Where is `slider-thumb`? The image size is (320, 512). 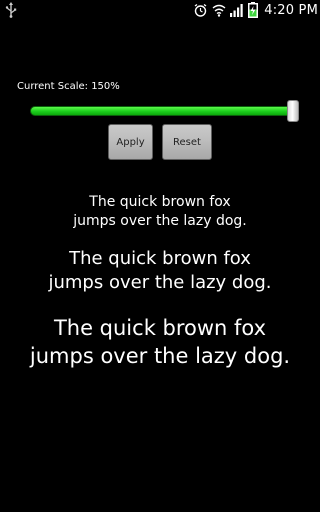 slider-thumb is located at coordinates (293, 111).